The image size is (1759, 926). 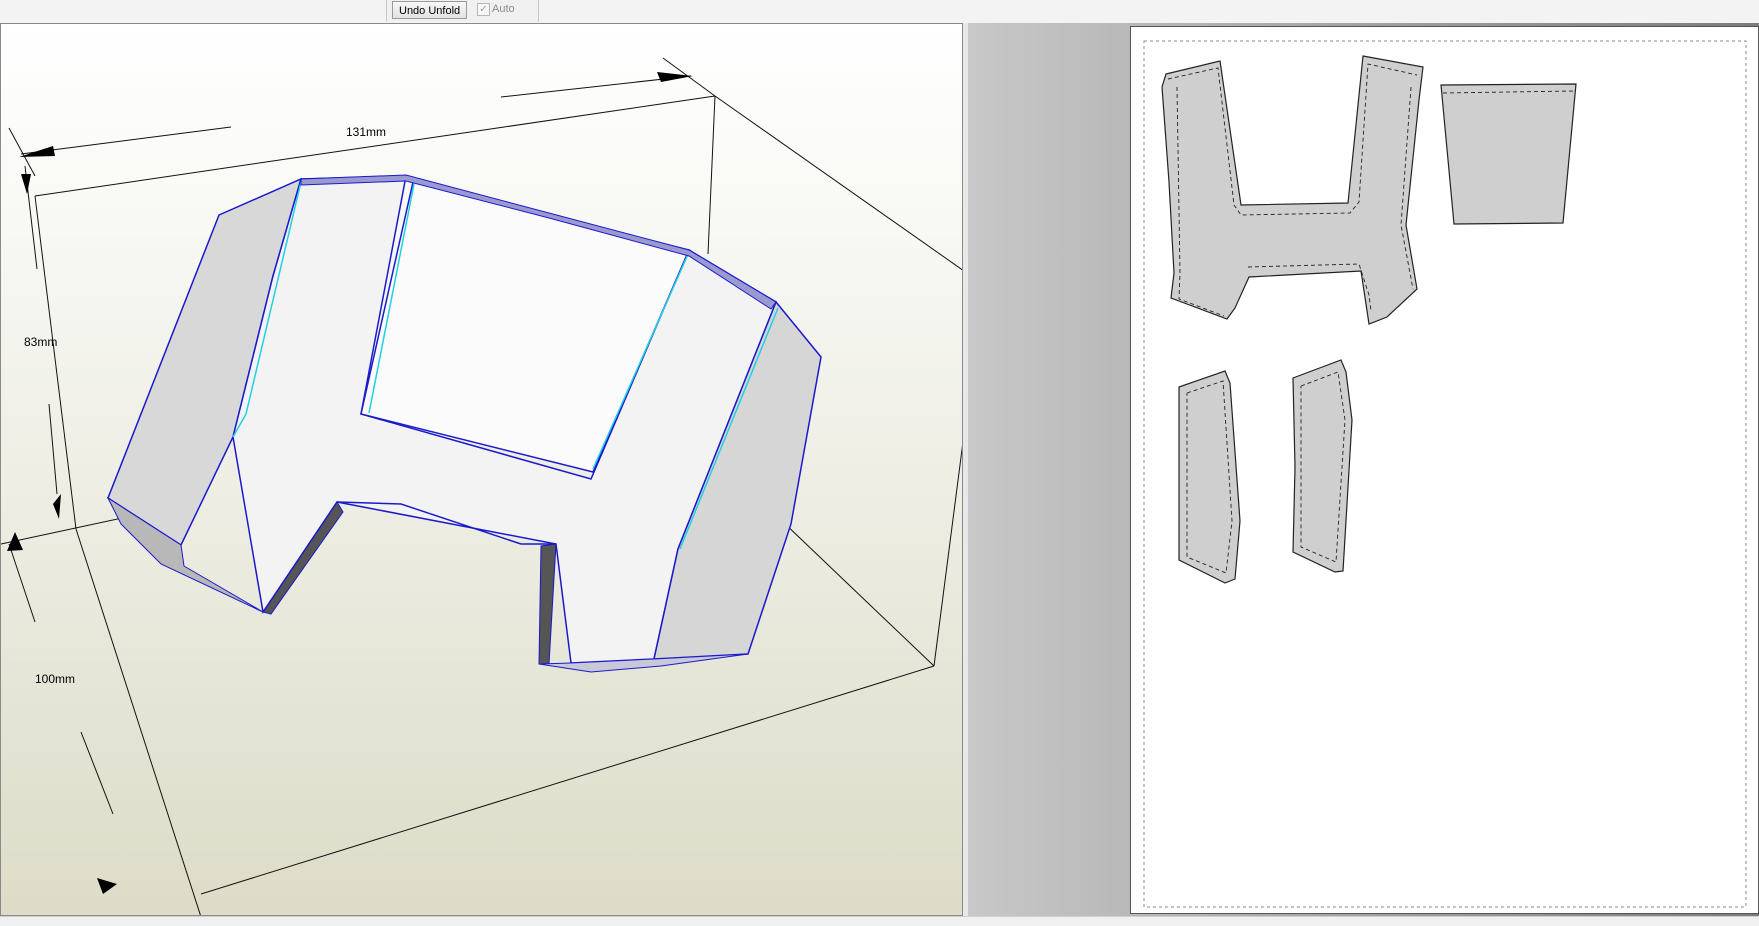 What do you see at coordinates (483, 9) in the screenshot?
I see `auto-checkbox: ✓` at bounding box center [483, 9].